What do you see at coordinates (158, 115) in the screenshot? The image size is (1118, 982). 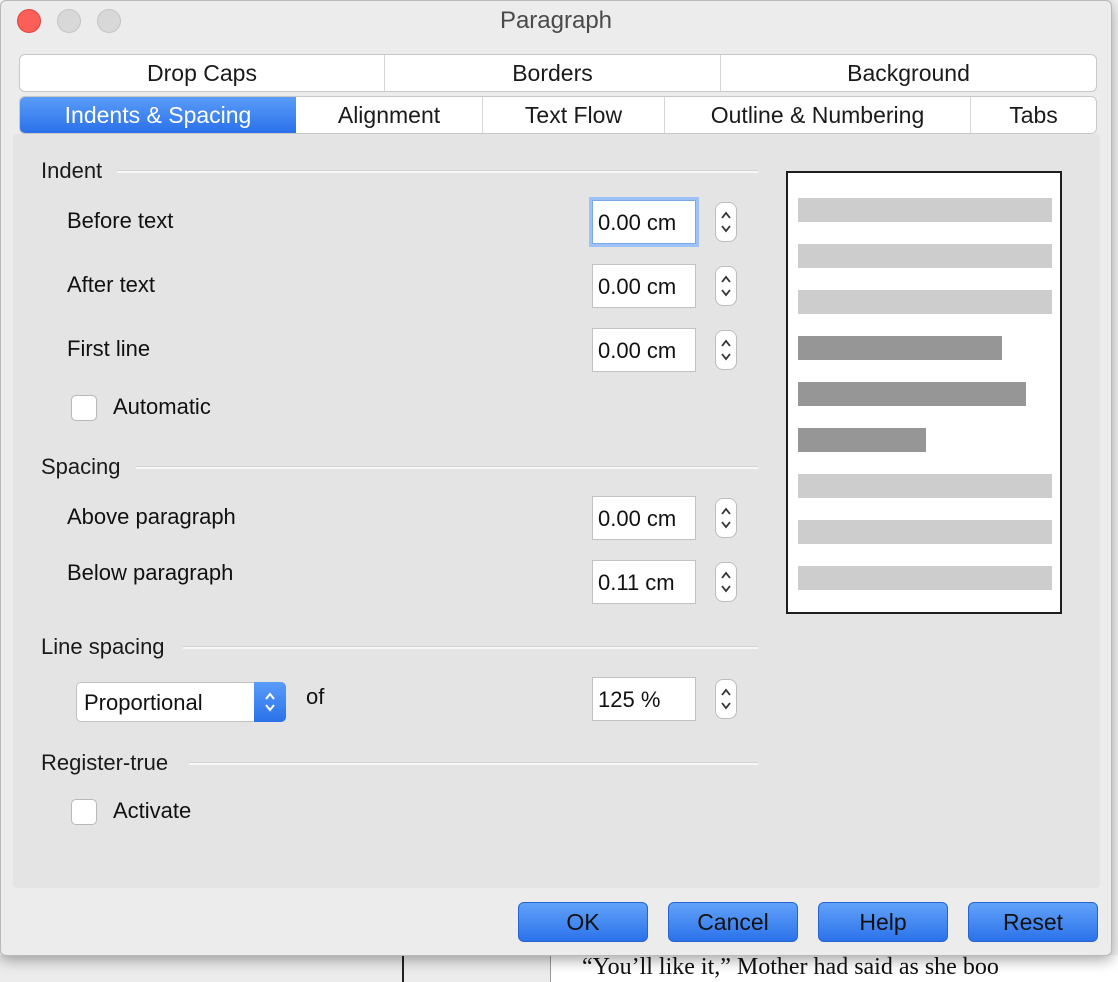 I see `tab-indents-spacing: Indents & Spacing` at bounding box center [158, 115].